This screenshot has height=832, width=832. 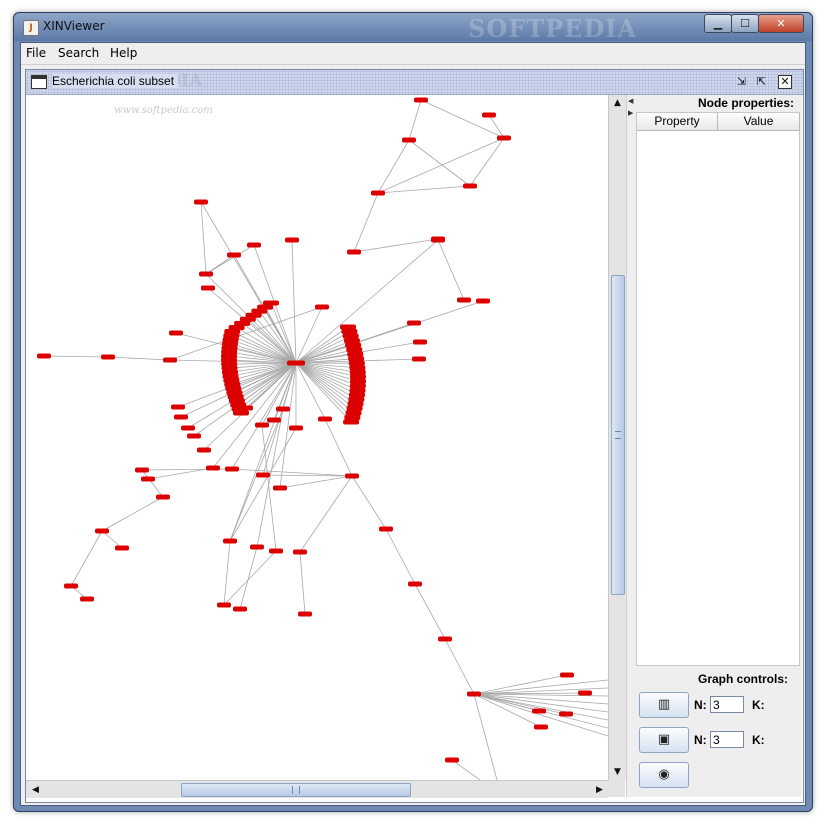 What do you see at coordinates (781, 23) in the screenshot?
I see `close-button: ✕` at bounding box center [781, 23].